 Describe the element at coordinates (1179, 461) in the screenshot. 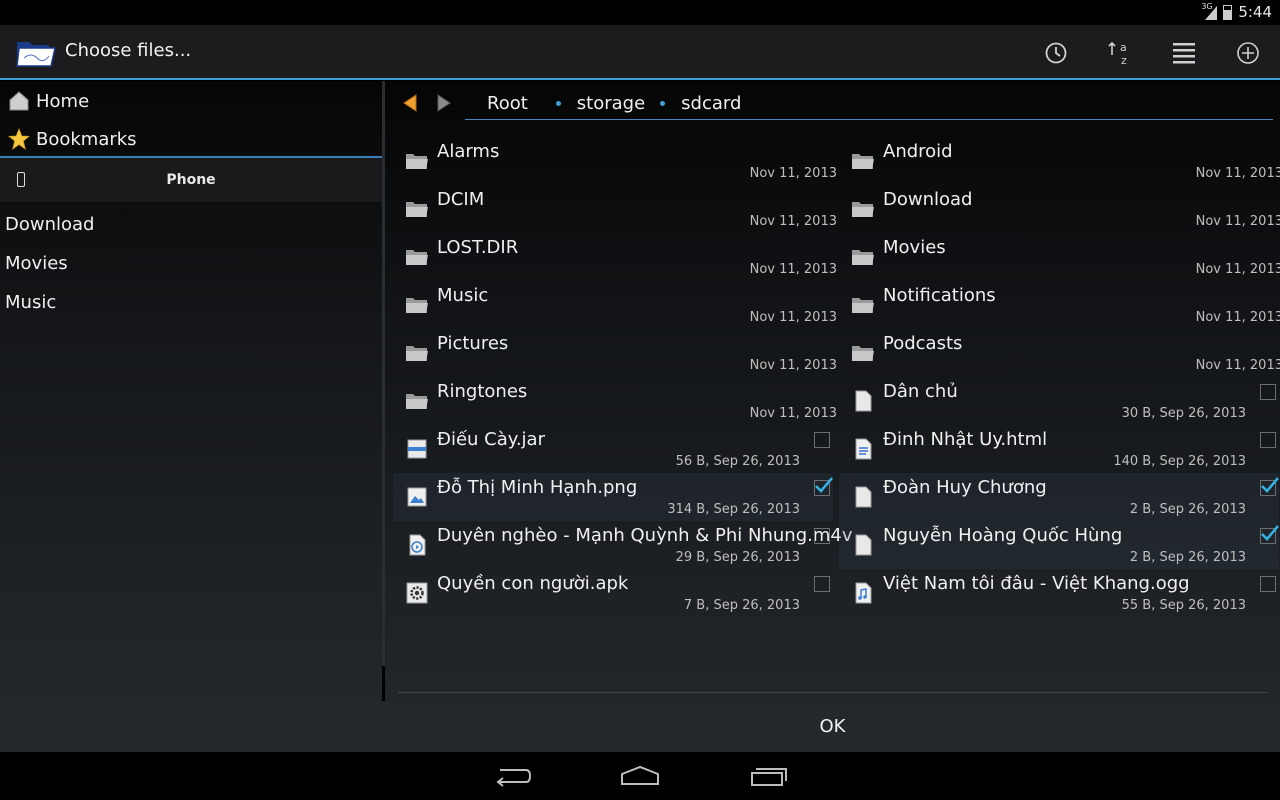

I see `file-meta: 140 B, Sep 26, 2013` at that location.